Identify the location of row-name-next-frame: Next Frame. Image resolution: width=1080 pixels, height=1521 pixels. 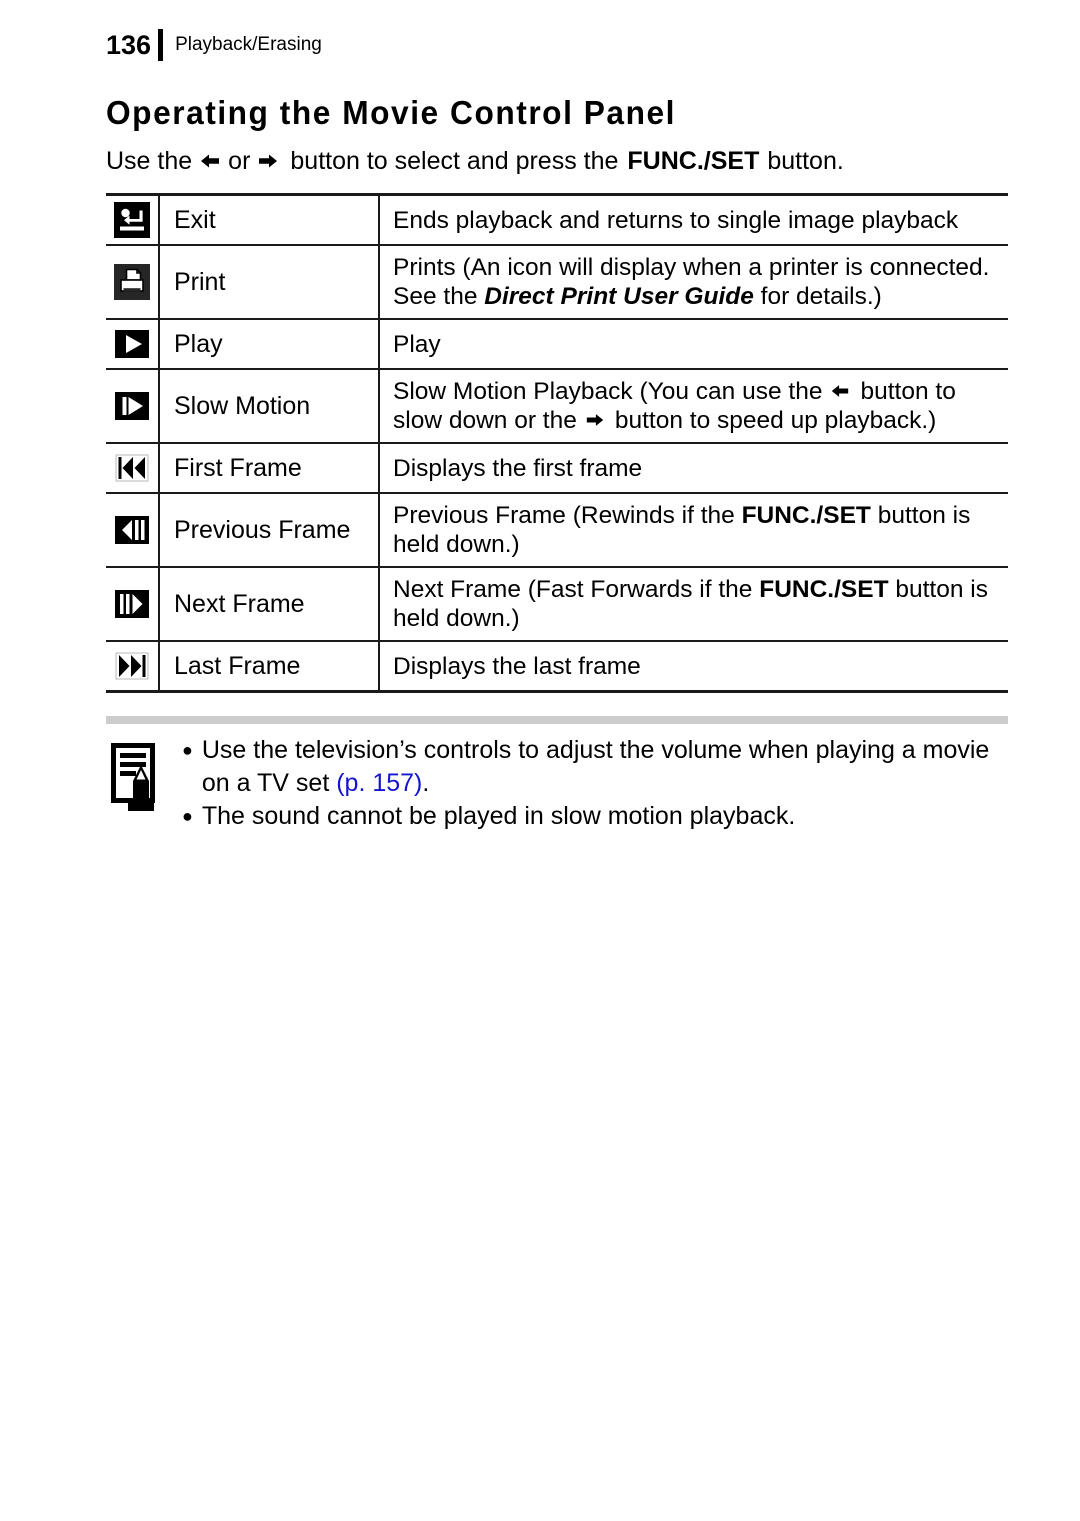
(269, 604).